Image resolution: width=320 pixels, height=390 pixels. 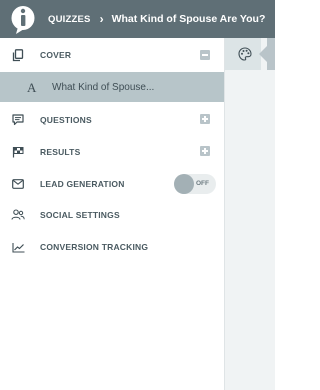 What do you see at coordinates (94, 247) in the screenshot?
I see `sidebar-item-label: CONVERSION TRACKING` at bounding box center [94, 247].